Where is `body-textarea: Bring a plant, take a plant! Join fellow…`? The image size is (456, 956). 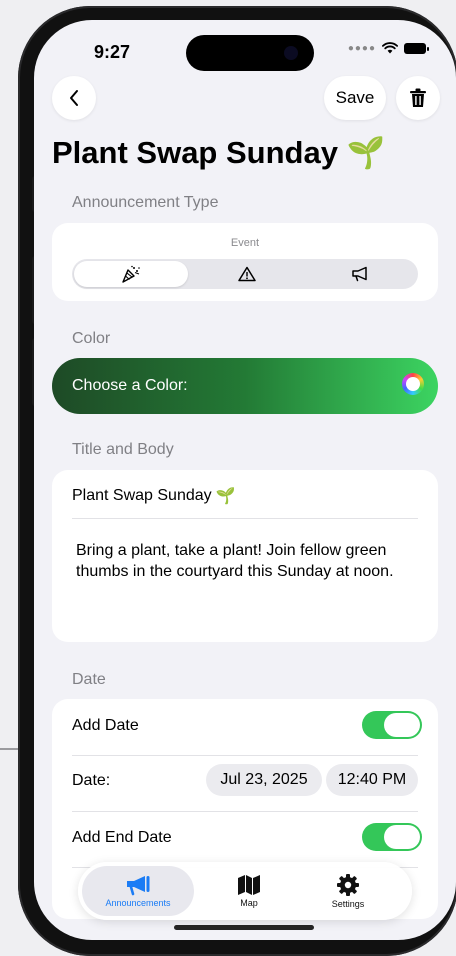
body-textarea: Bring a plant, take a plant! Join fellow… is located at coordinates (246, 561).